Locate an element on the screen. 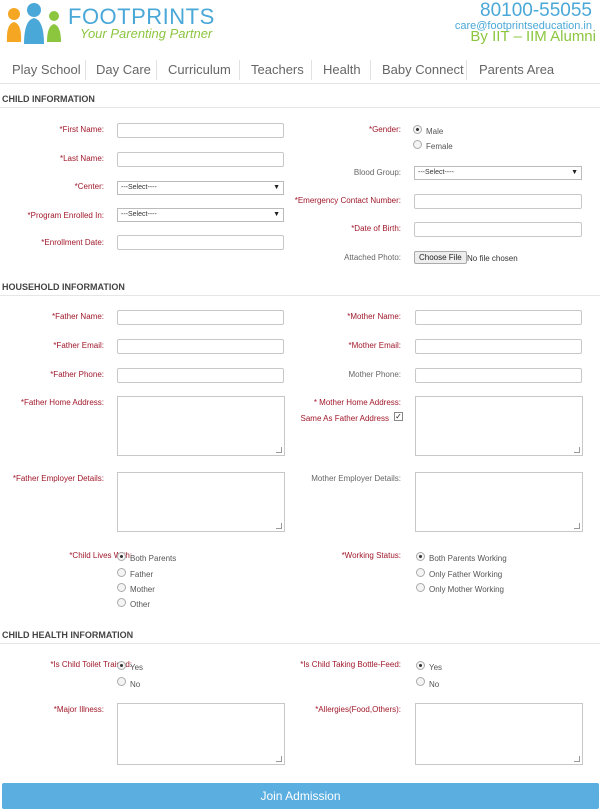 The image size is (600, 811). bottle-feed-label: *Is Child Taking Bottle-Feed: is located at coordinates (350, 664).